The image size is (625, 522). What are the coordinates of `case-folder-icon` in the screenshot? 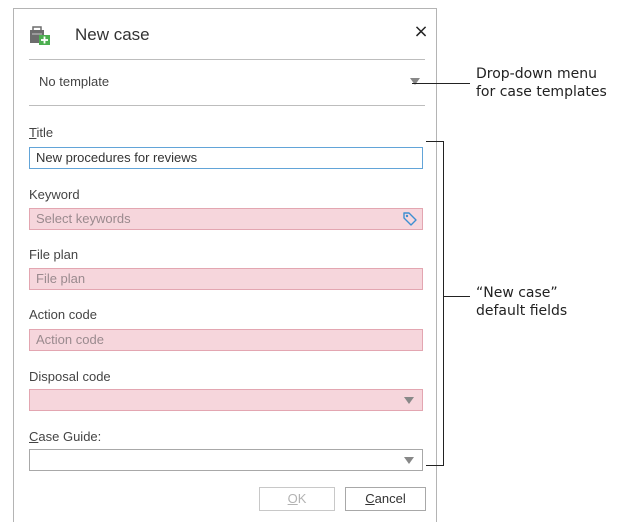 It's located at (40, 35).